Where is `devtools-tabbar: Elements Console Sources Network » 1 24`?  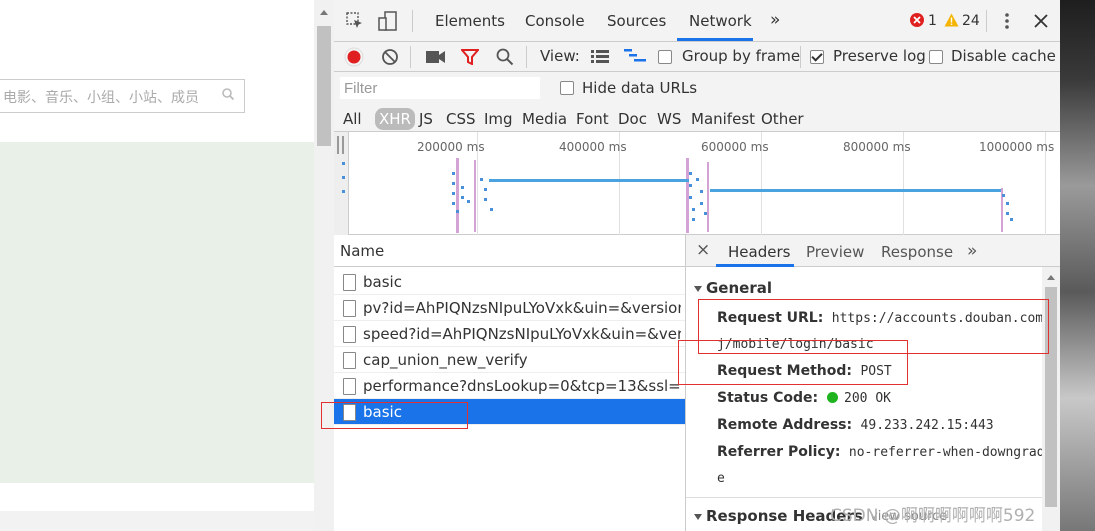
devtools-tabbar: Elements Console Sources Network » 1 24 is located at coordinates (697, 21).